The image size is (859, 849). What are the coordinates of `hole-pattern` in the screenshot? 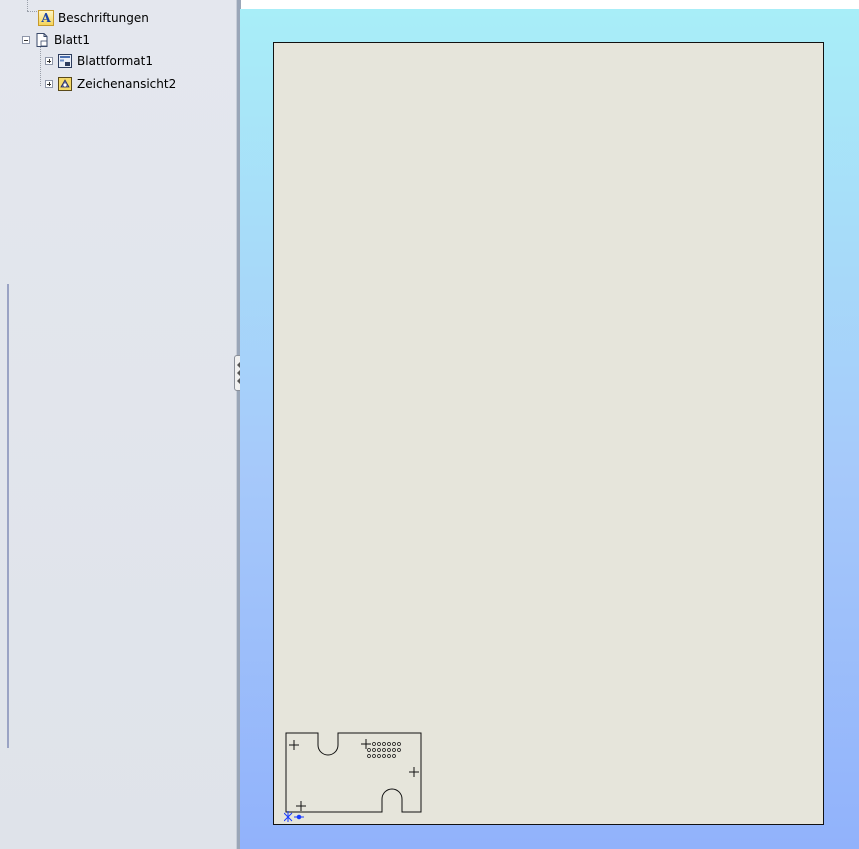 It's located at (384, 750).